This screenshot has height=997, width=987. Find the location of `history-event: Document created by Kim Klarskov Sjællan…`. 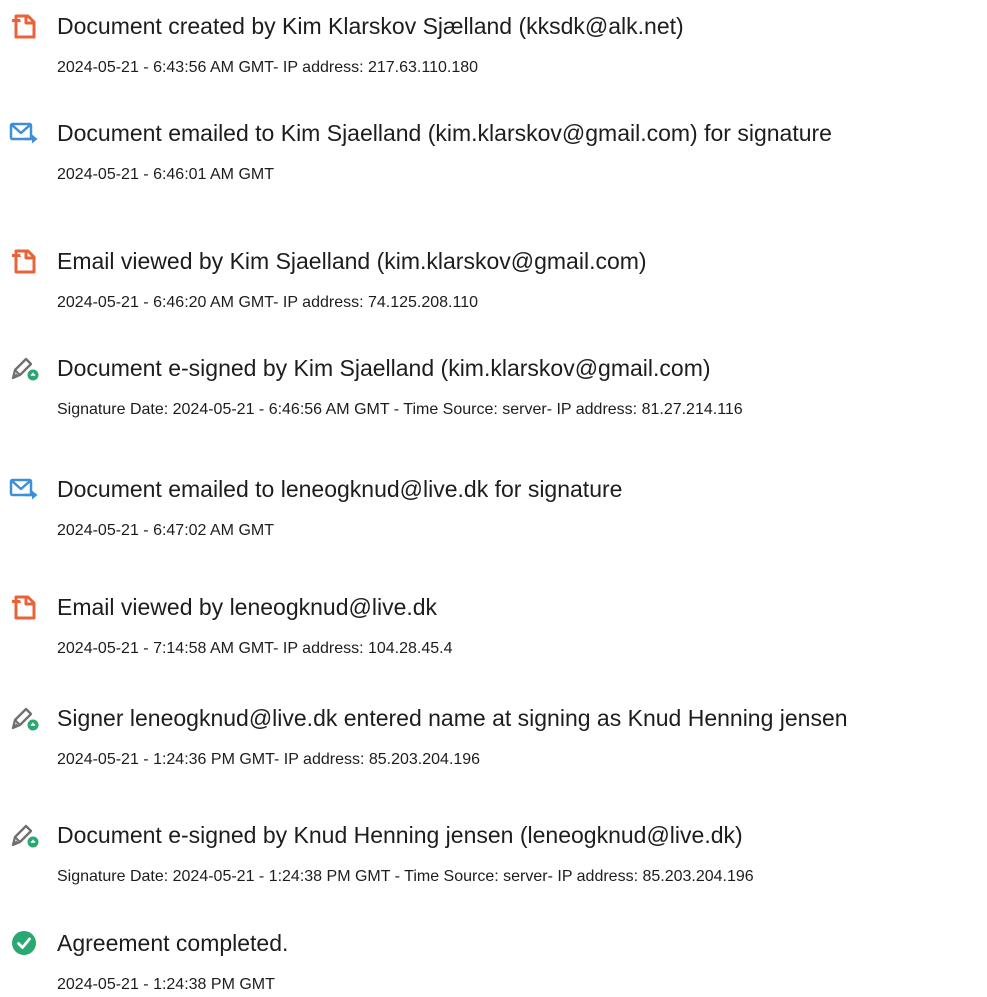

history-event: Document created by Kim Klarskov Sjællan… is located at coordinates (493, 40).